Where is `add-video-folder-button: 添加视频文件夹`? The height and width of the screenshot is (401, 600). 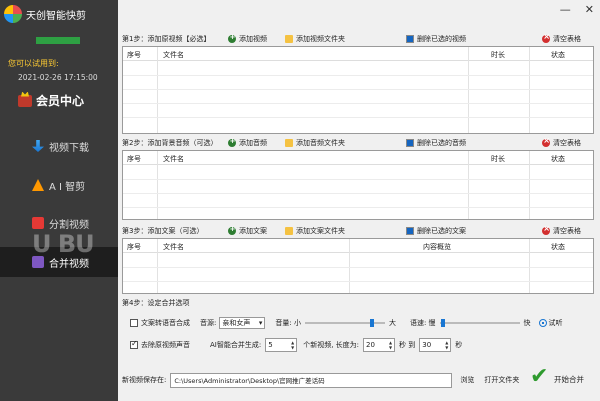 add-video-folder-button: 添加视频文件夹 is located at coordinates (315, 39).